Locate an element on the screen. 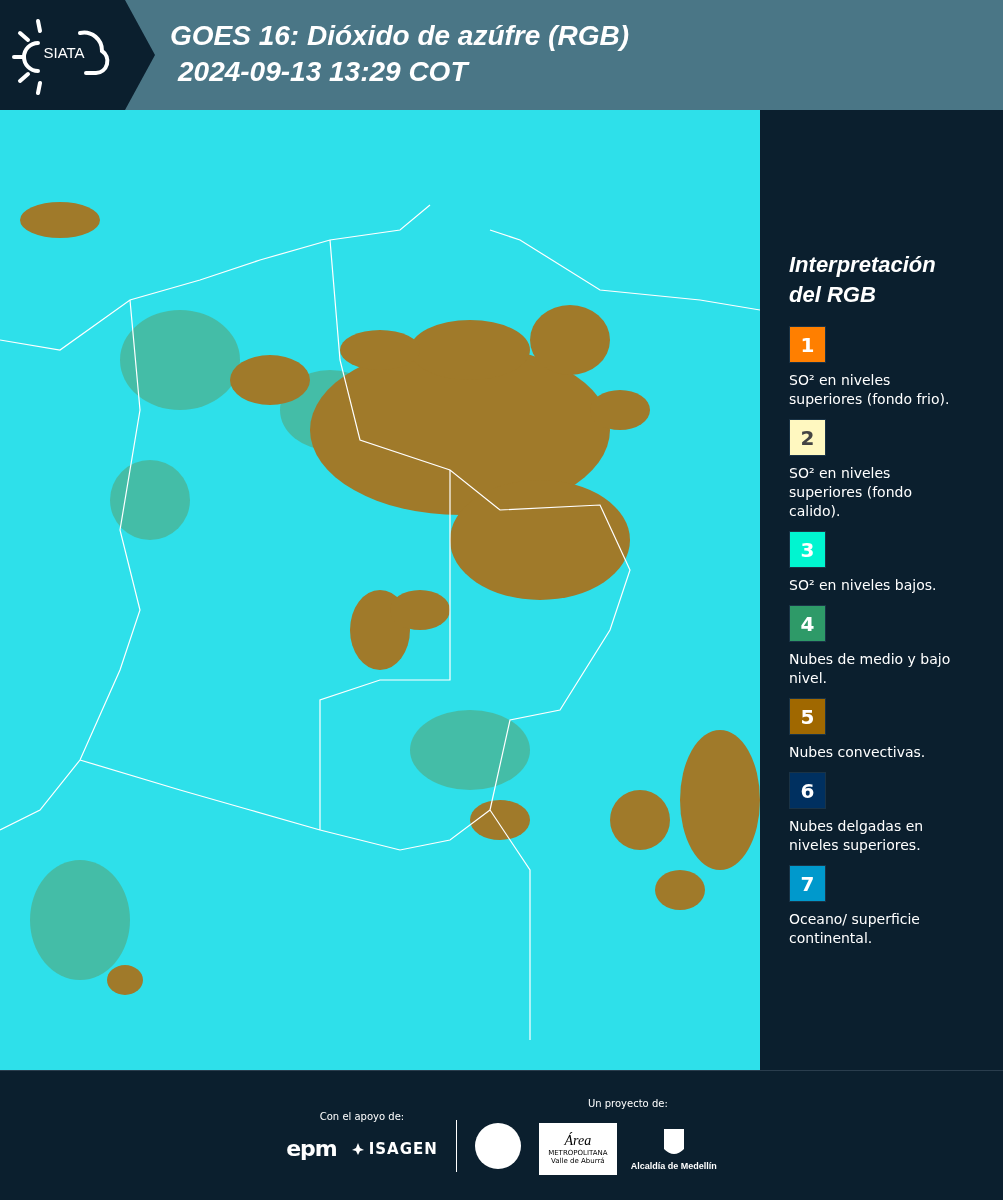 The image size is (1003, 1200). legend-swatch: 3 is located at coordinates (807, 549).